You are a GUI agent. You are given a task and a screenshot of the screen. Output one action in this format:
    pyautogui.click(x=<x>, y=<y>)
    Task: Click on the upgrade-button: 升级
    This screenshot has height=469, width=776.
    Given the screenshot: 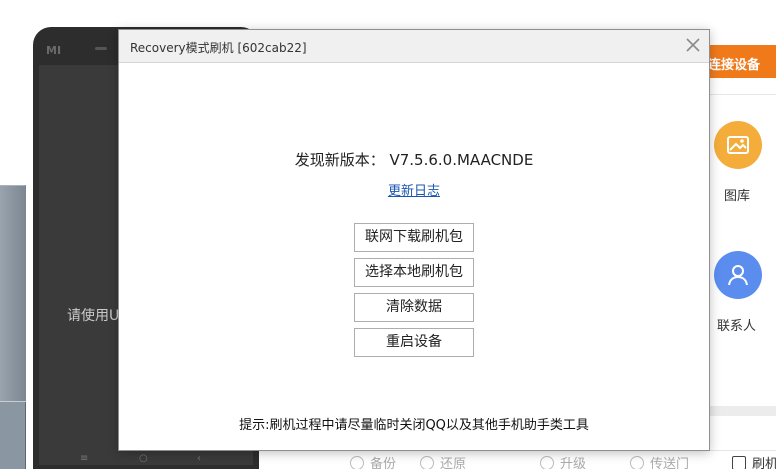 What is the action you would take?
    pyautogui.click(x=563, y=461)
    